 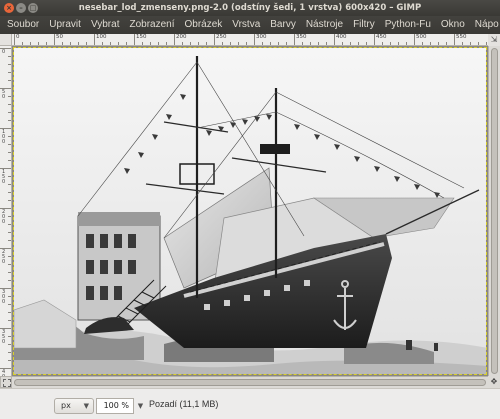 I want to click on close-icon: ×, so click(x=9, y=8).